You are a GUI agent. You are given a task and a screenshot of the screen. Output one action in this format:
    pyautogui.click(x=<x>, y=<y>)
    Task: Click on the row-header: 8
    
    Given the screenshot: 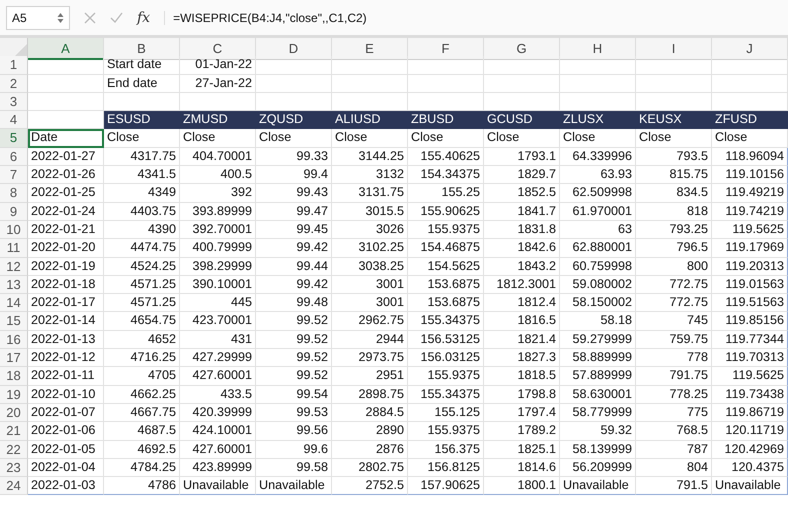 What is the action you would take?
    pyautogui.click(x=14, y=193)
    